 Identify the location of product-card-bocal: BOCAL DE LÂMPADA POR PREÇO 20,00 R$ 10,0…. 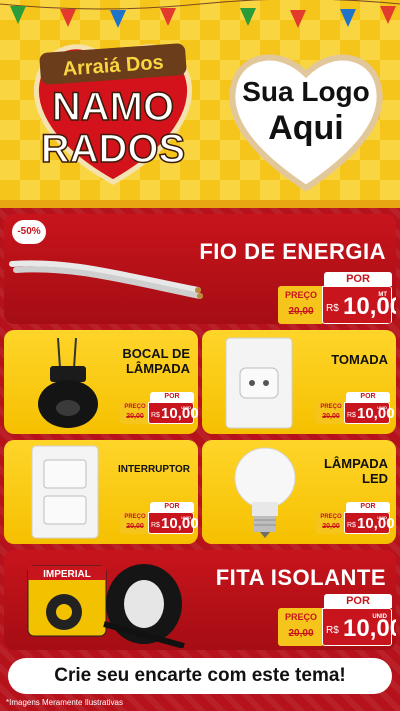
(101, 382).